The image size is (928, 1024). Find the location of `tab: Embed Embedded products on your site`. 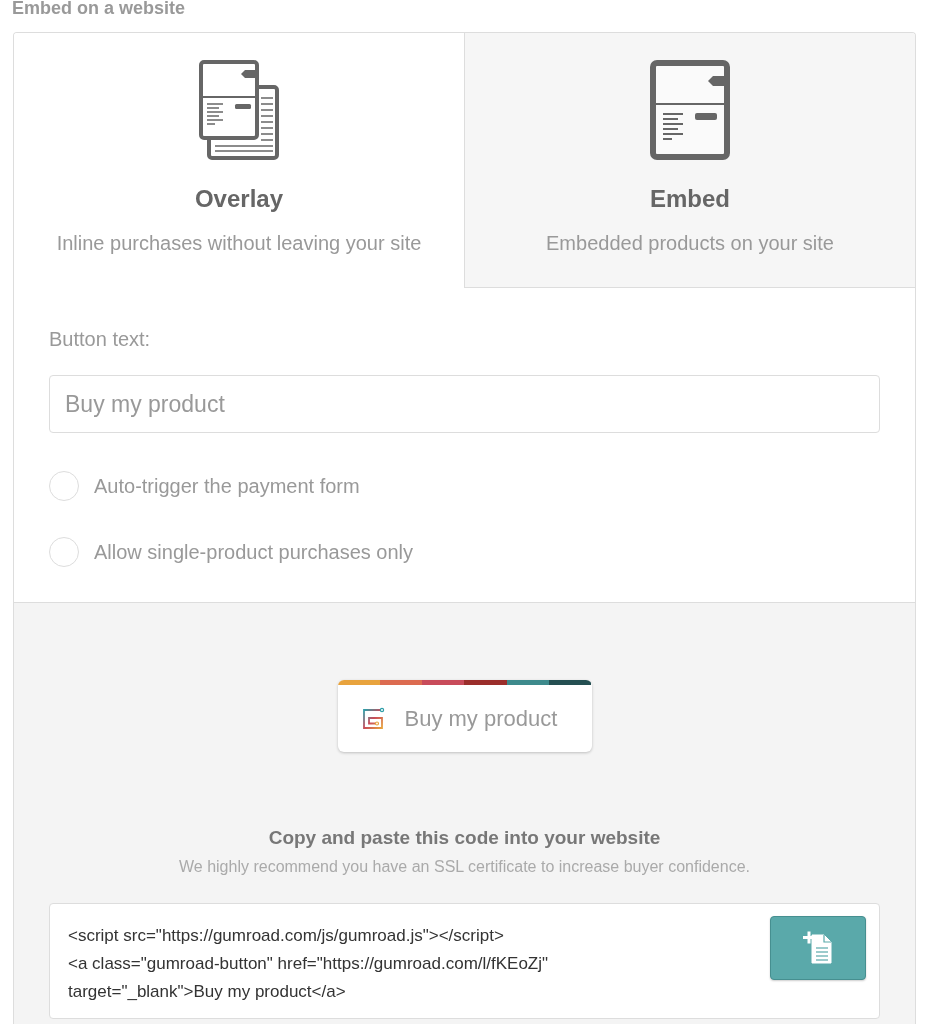

tab: Embed Embedded products on your site is located at coordinates (689, 160).